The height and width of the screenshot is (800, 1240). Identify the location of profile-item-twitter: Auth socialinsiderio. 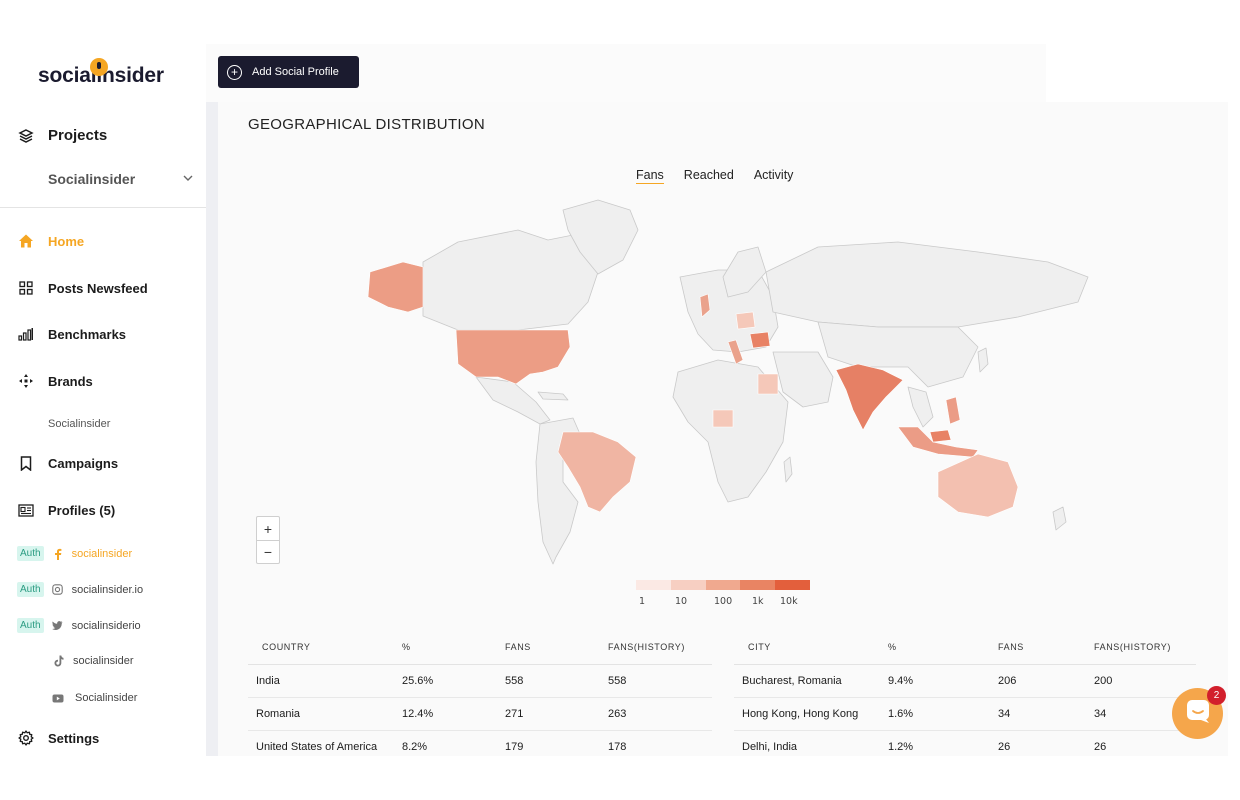
(79, 625).